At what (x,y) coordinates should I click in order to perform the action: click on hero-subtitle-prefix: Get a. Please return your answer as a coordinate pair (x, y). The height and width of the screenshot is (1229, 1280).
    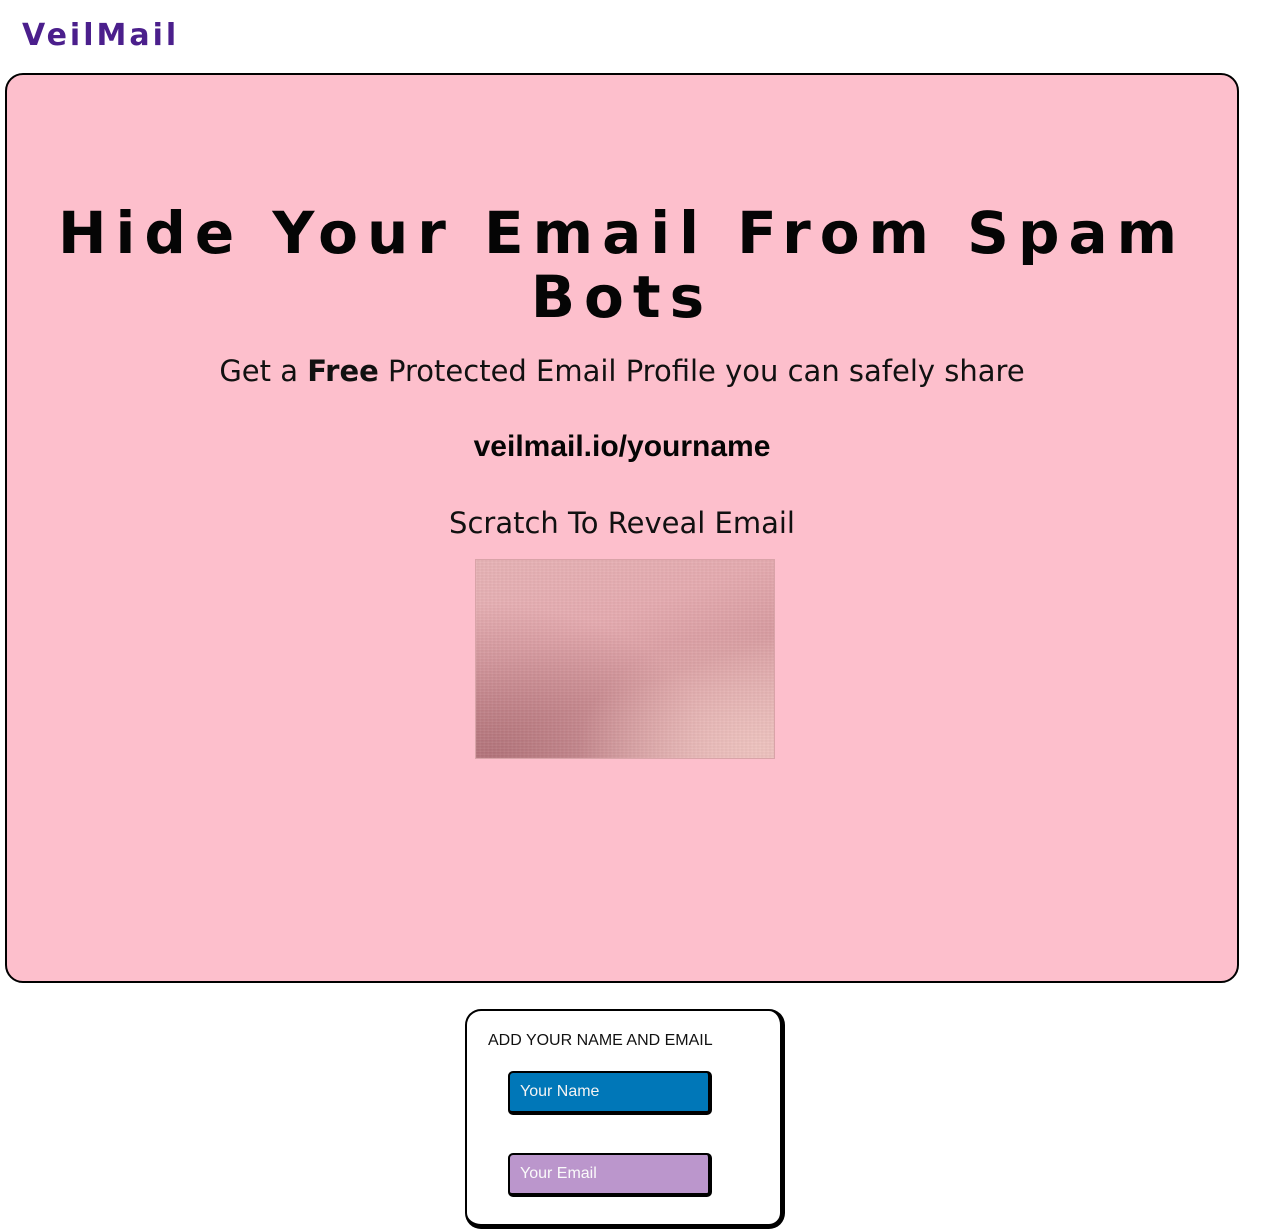
    Looking at the image, I should click on (263, 371).